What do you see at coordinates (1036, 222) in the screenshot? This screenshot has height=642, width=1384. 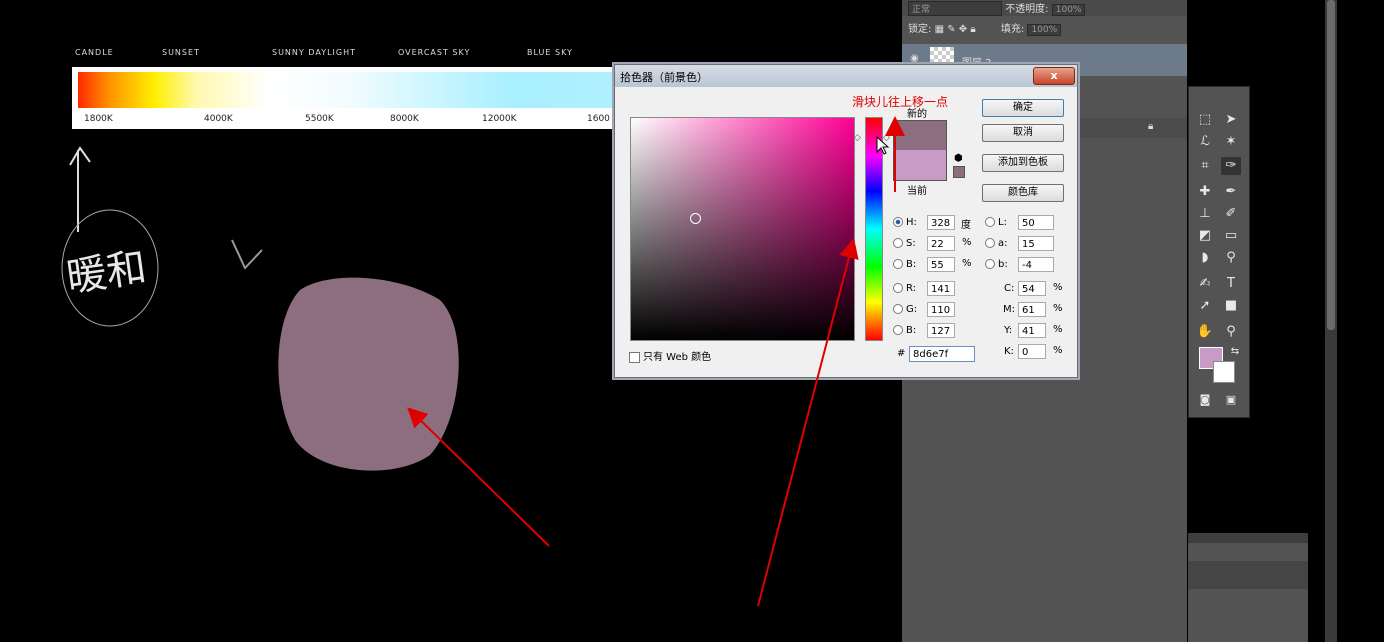 I see `l-input: 50` at bounding box center [1036, 222].